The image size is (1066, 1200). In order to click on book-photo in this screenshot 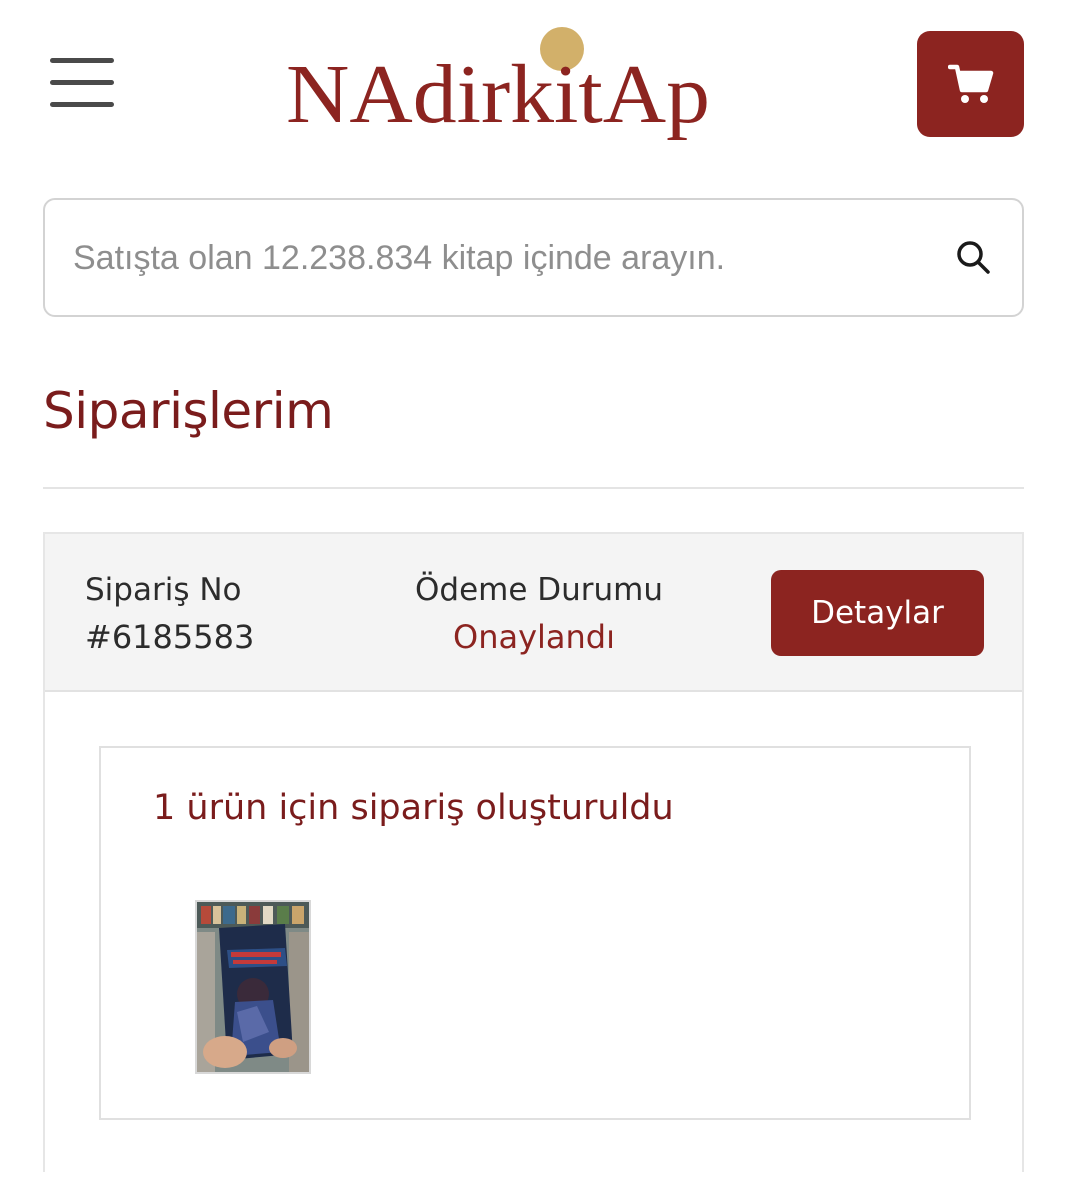, I will do `click(253, 987)`.